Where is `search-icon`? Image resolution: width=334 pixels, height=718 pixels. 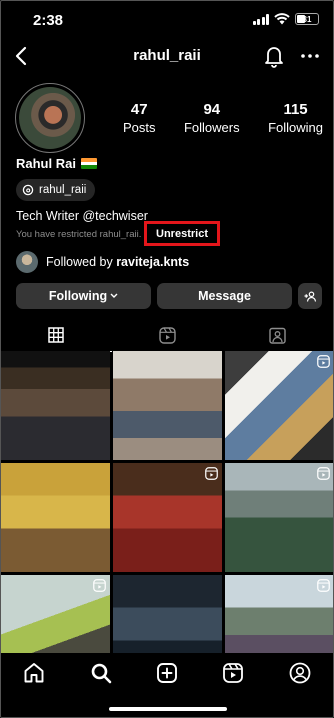 search-icon is located at coordinates (101, 673).